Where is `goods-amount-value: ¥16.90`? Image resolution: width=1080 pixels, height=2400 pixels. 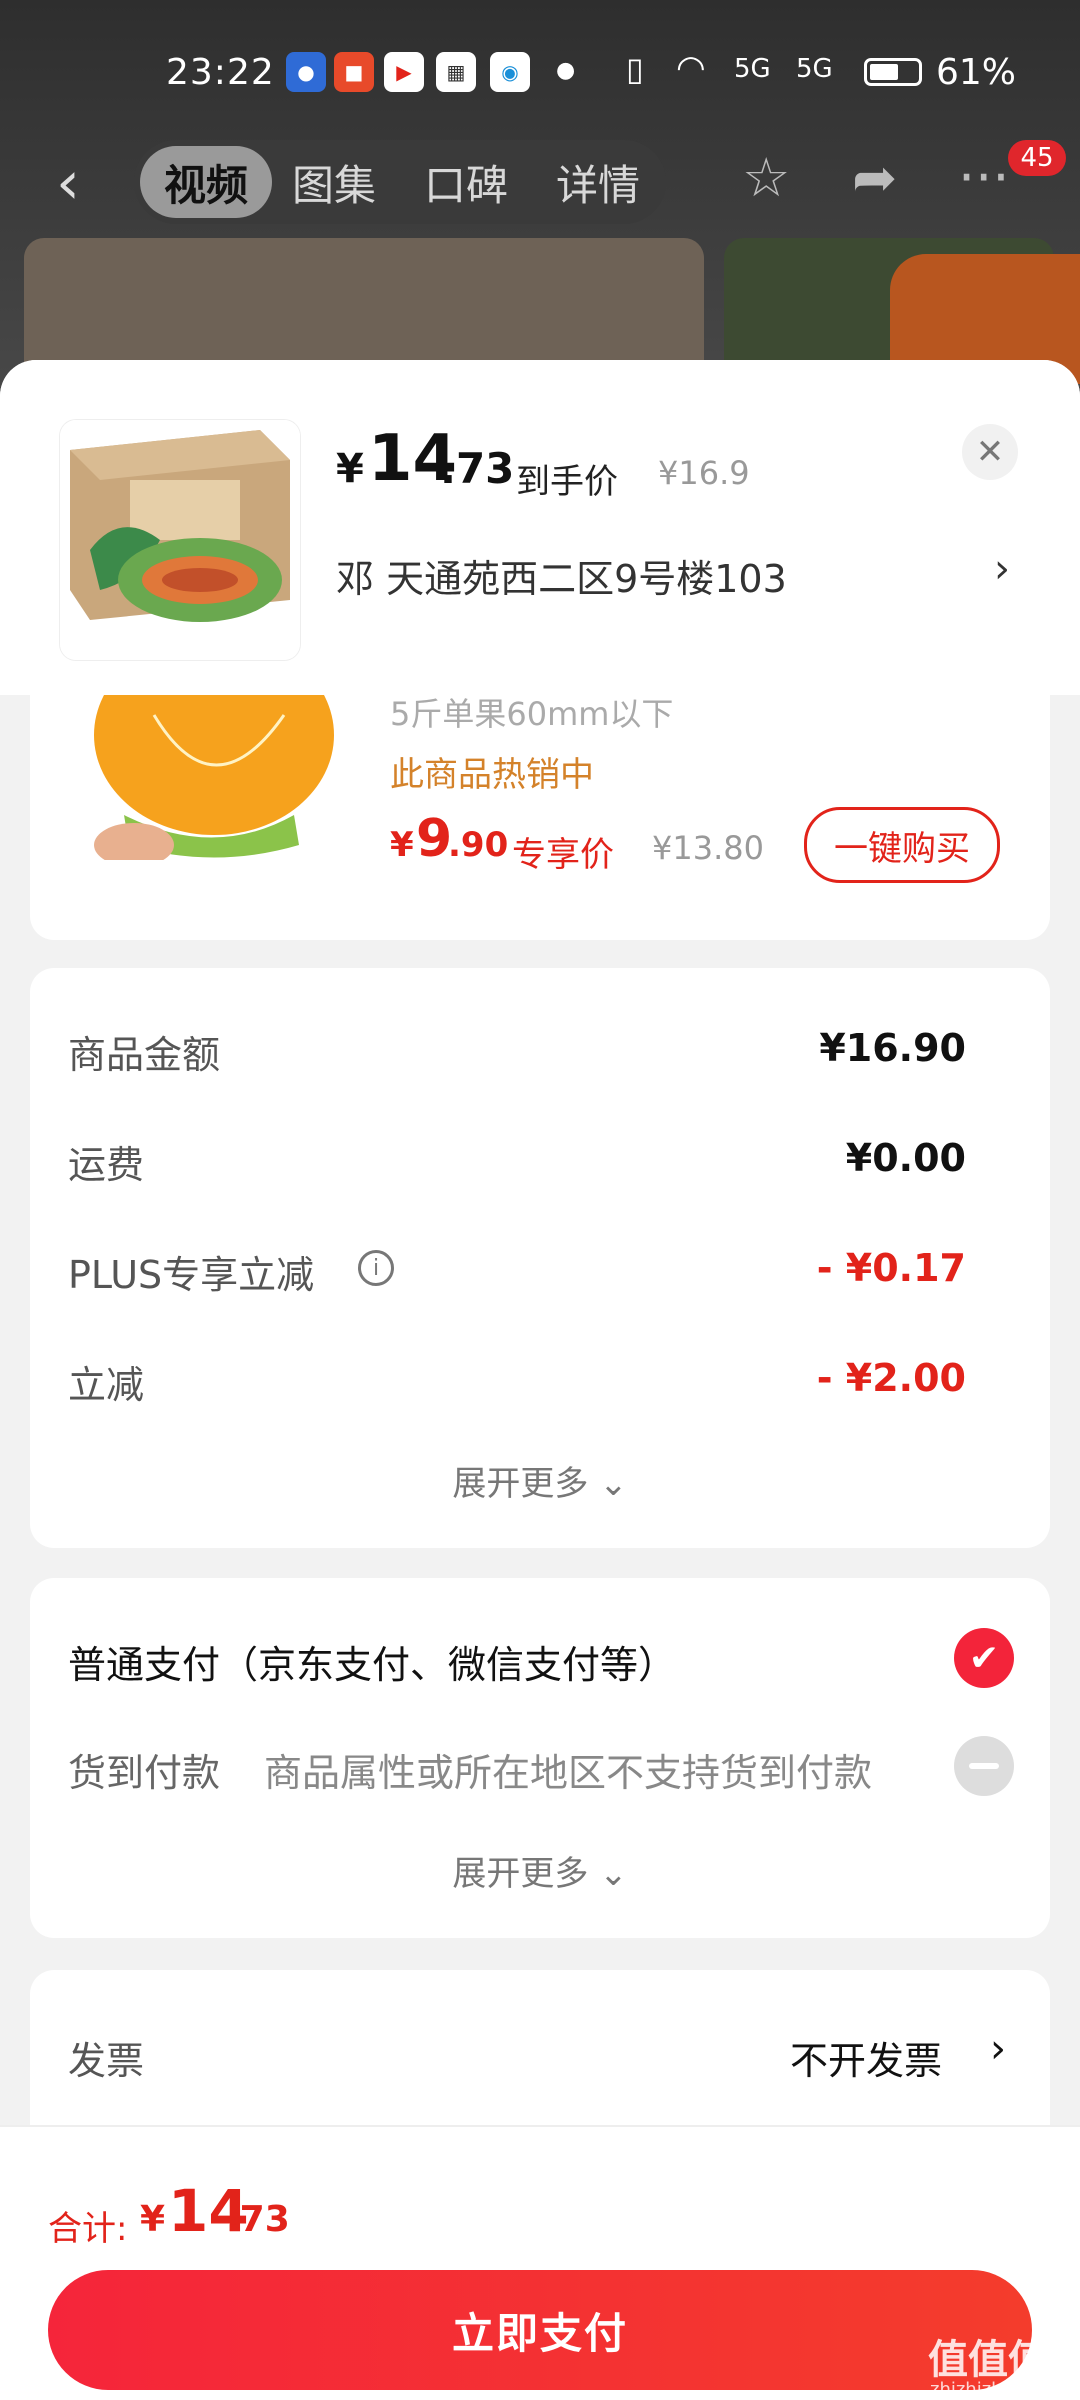
goods-amount-value: ¥16.90 is located at coordinates (892, 1048).